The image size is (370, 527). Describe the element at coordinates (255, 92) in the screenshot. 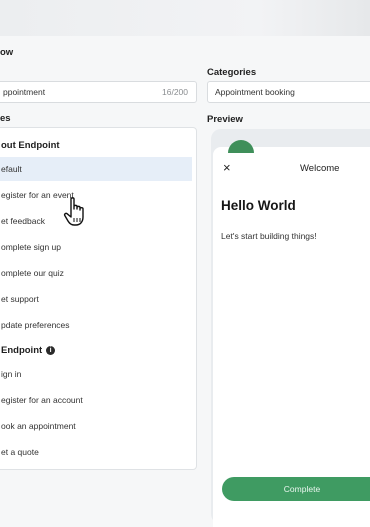

I see `categories-value: Appointment booking` at that location.